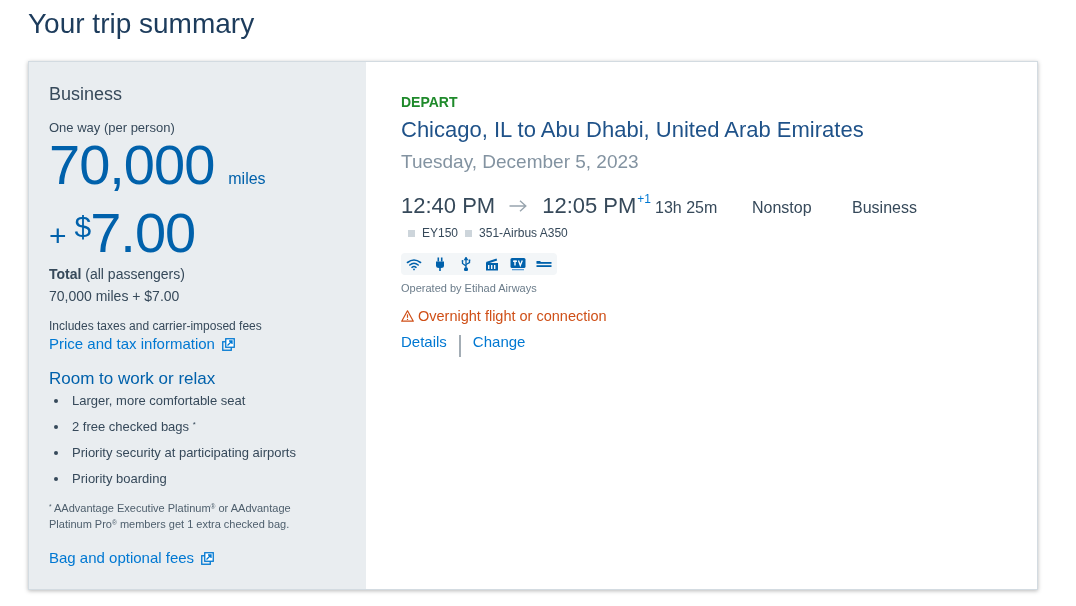 The image size is (1076, 606). I want to click on aircraft-type: 351-Airbus A350, so click(523, 233).